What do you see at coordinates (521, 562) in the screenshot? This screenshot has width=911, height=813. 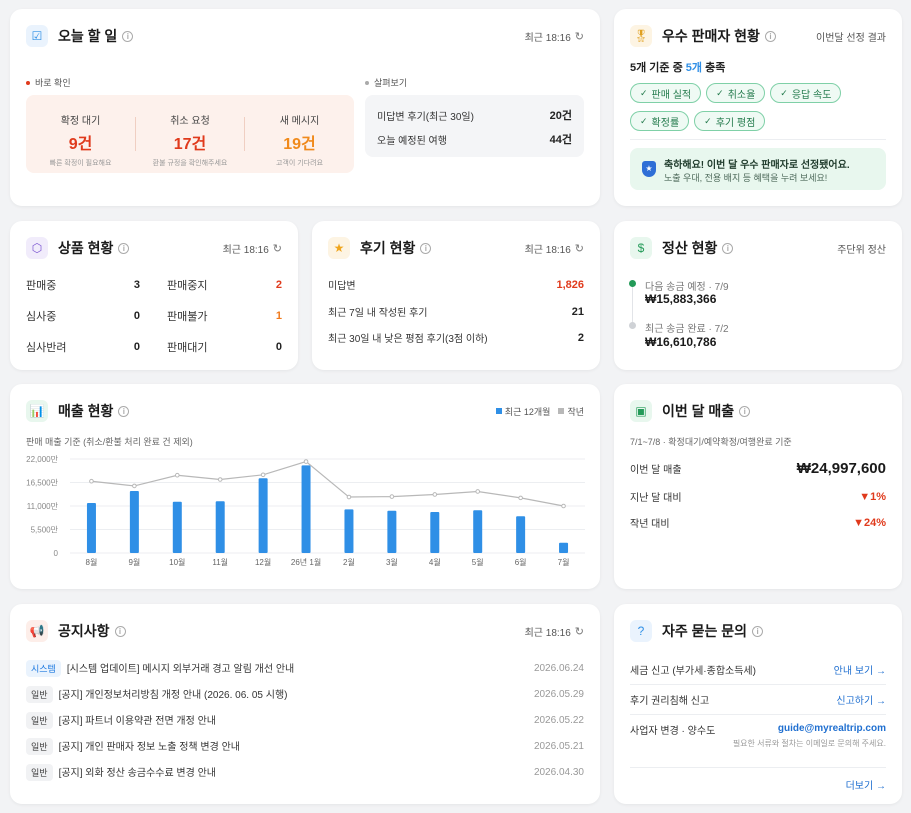 I see `x-tick-label: 6월` at bounding box center [521, 562].